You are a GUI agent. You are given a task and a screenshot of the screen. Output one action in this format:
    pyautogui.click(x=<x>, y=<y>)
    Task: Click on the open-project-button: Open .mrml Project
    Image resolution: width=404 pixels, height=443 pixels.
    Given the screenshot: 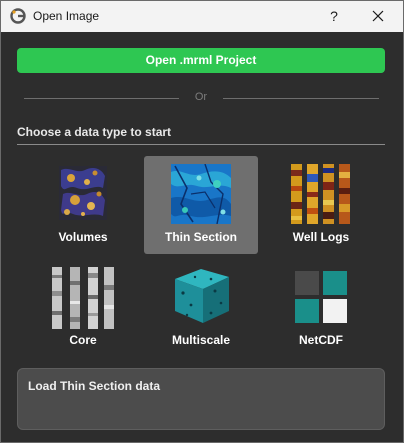 What is the action you would take?
    pyautogui.click(x=201, y=60)
    